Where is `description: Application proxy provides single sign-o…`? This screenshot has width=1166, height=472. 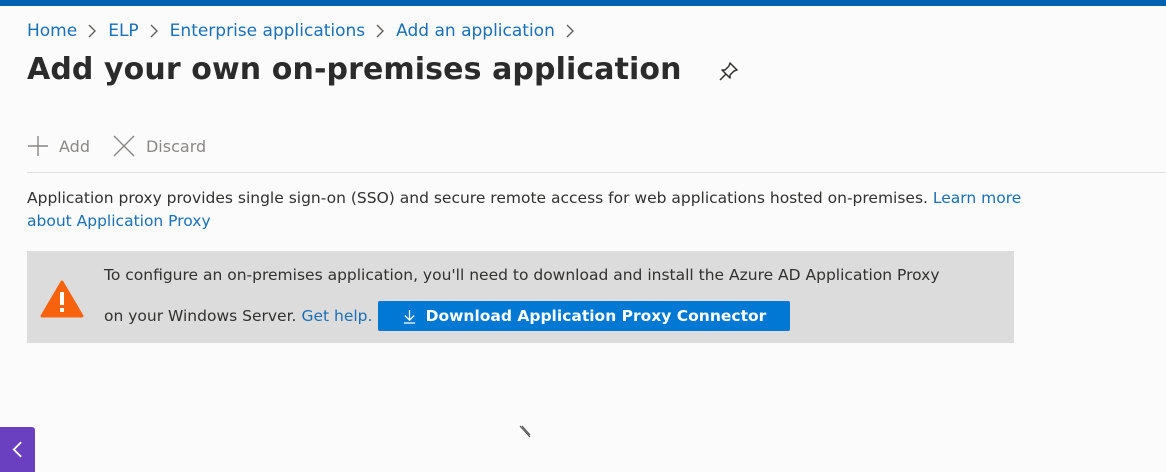 description: Application proxy provides single sign-o… is located at coordinates (527, 210).